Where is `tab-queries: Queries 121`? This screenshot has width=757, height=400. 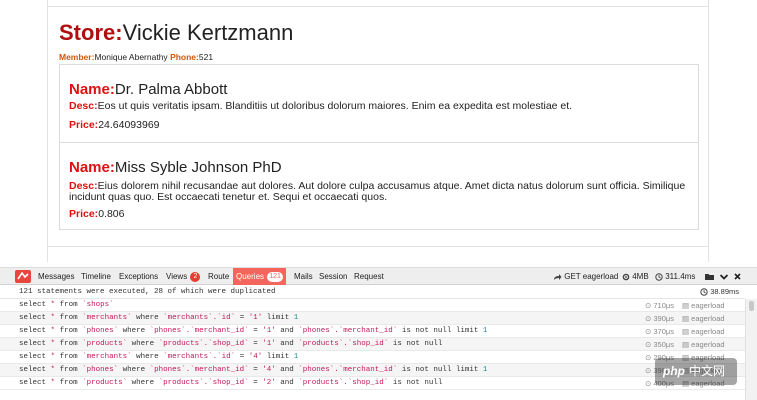 tab-queries: Queries 121 is located at coordinates (259, 276).